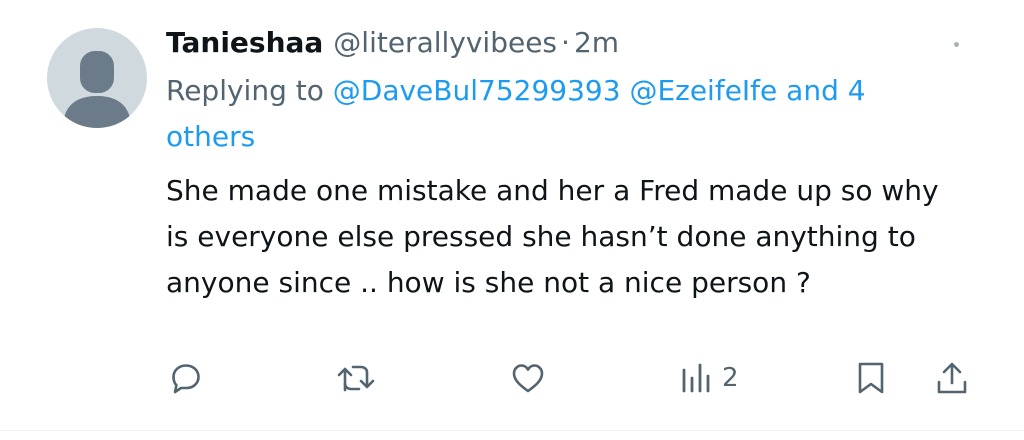  I want to click on tweet-header: Tanieshaa @literallyvibees · 2m, so click(392, 43).